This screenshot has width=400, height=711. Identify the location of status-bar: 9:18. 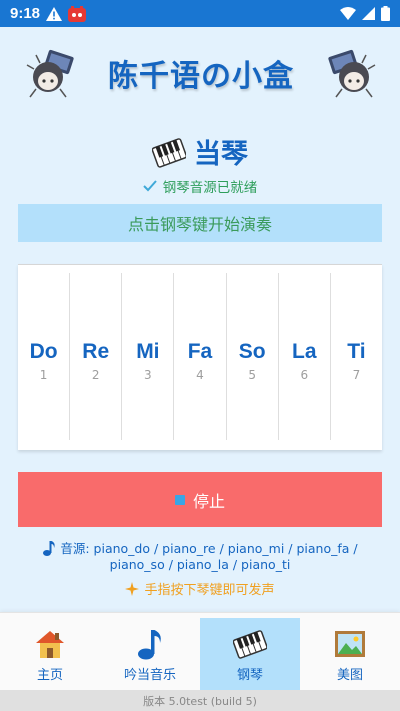
(200, 13).